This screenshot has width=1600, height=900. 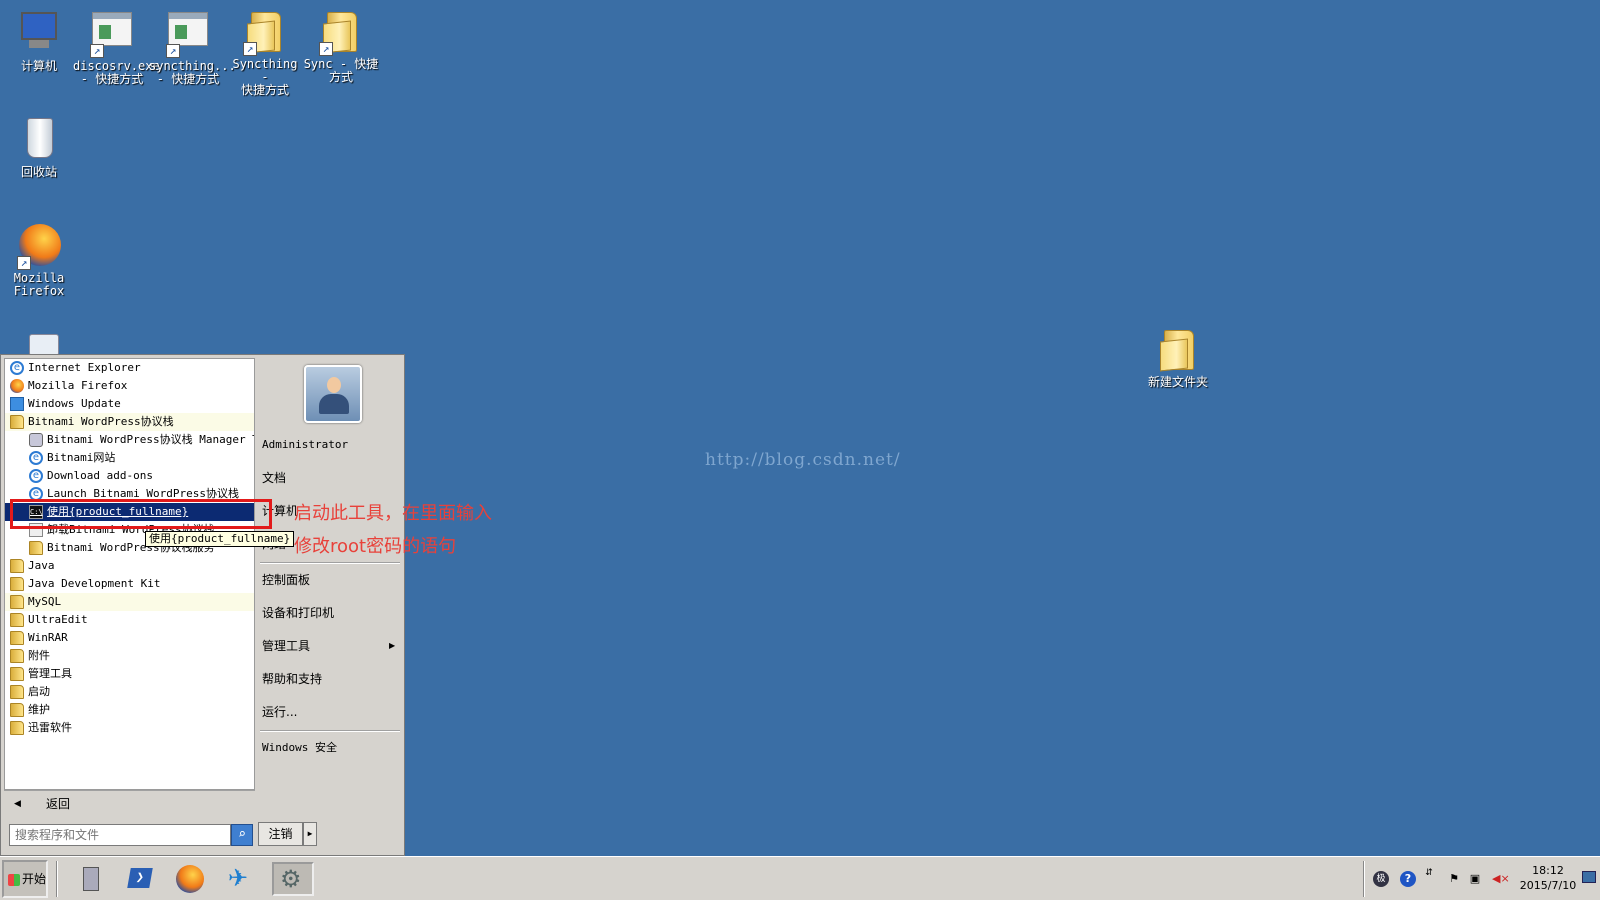 I want to click on program-folder-winrar: WinRAR, so click(x=129, y=638).